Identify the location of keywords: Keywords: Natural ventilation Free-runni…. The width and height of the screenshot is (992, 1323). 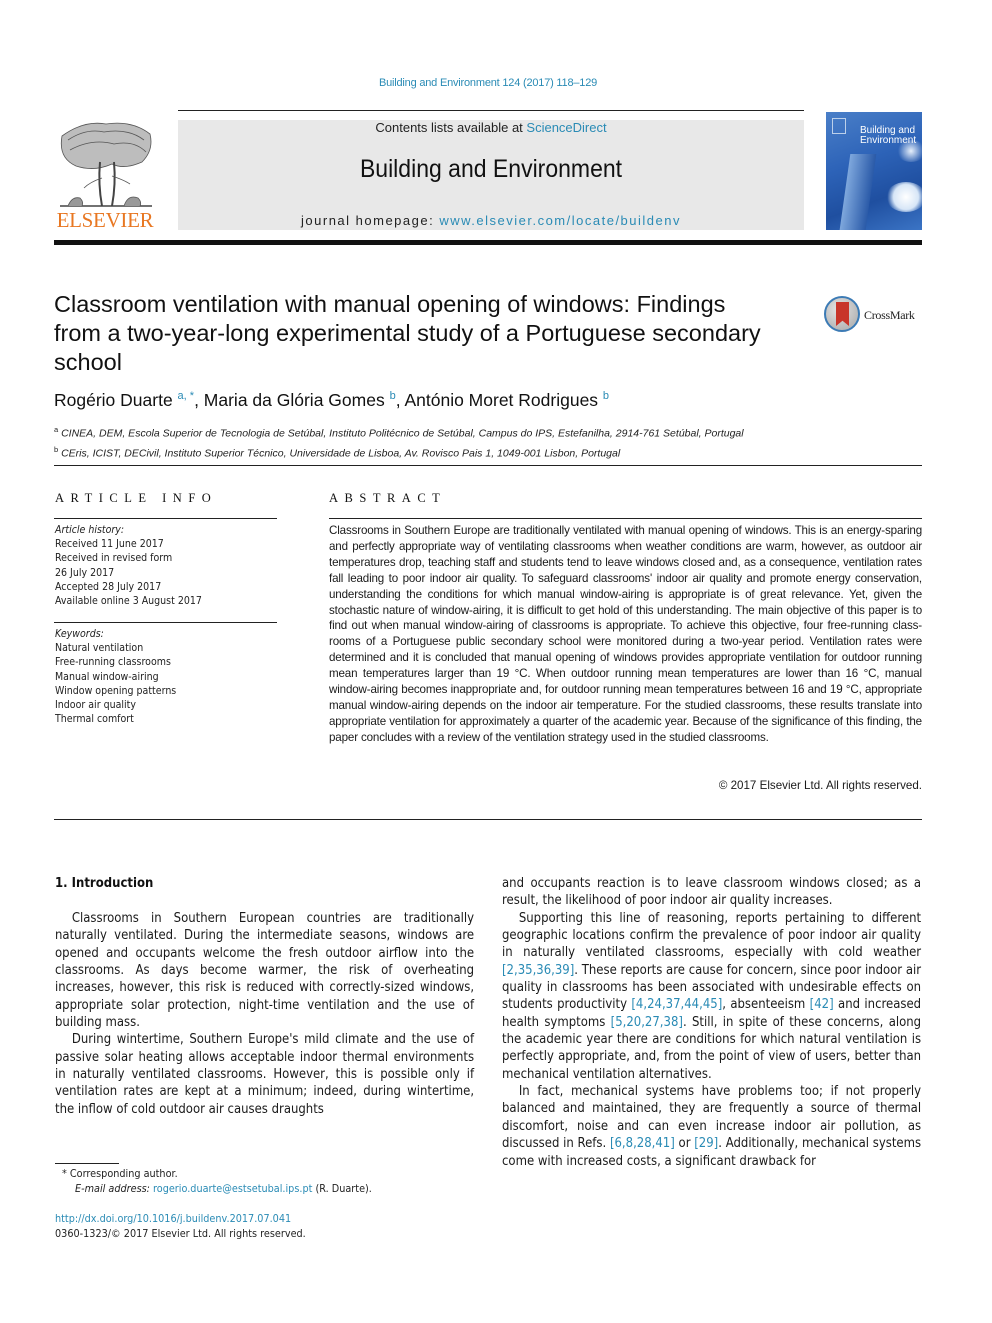
(175, 676).